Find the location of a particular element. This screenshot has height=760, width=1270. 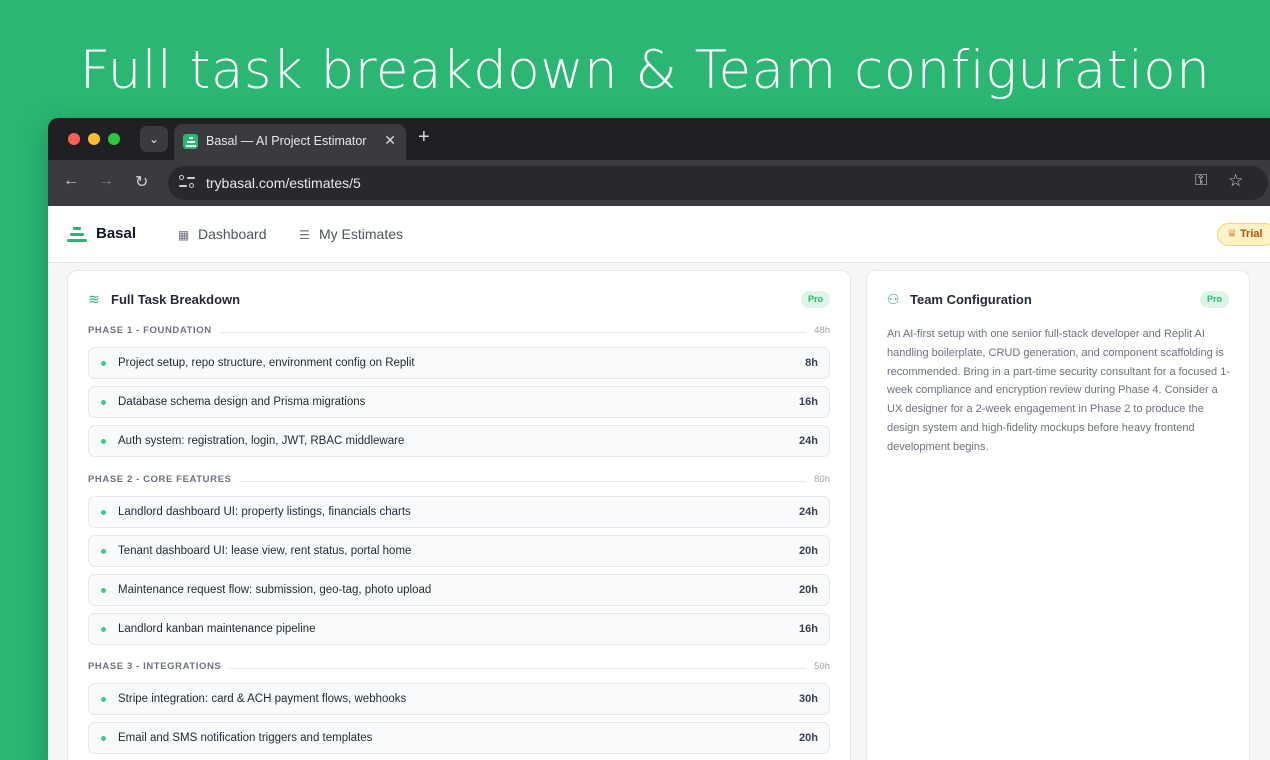

app-navbar: Basal ▦ Dashboard ☰ My Estimates ♕ Trial is located at coordinates (659, 234).